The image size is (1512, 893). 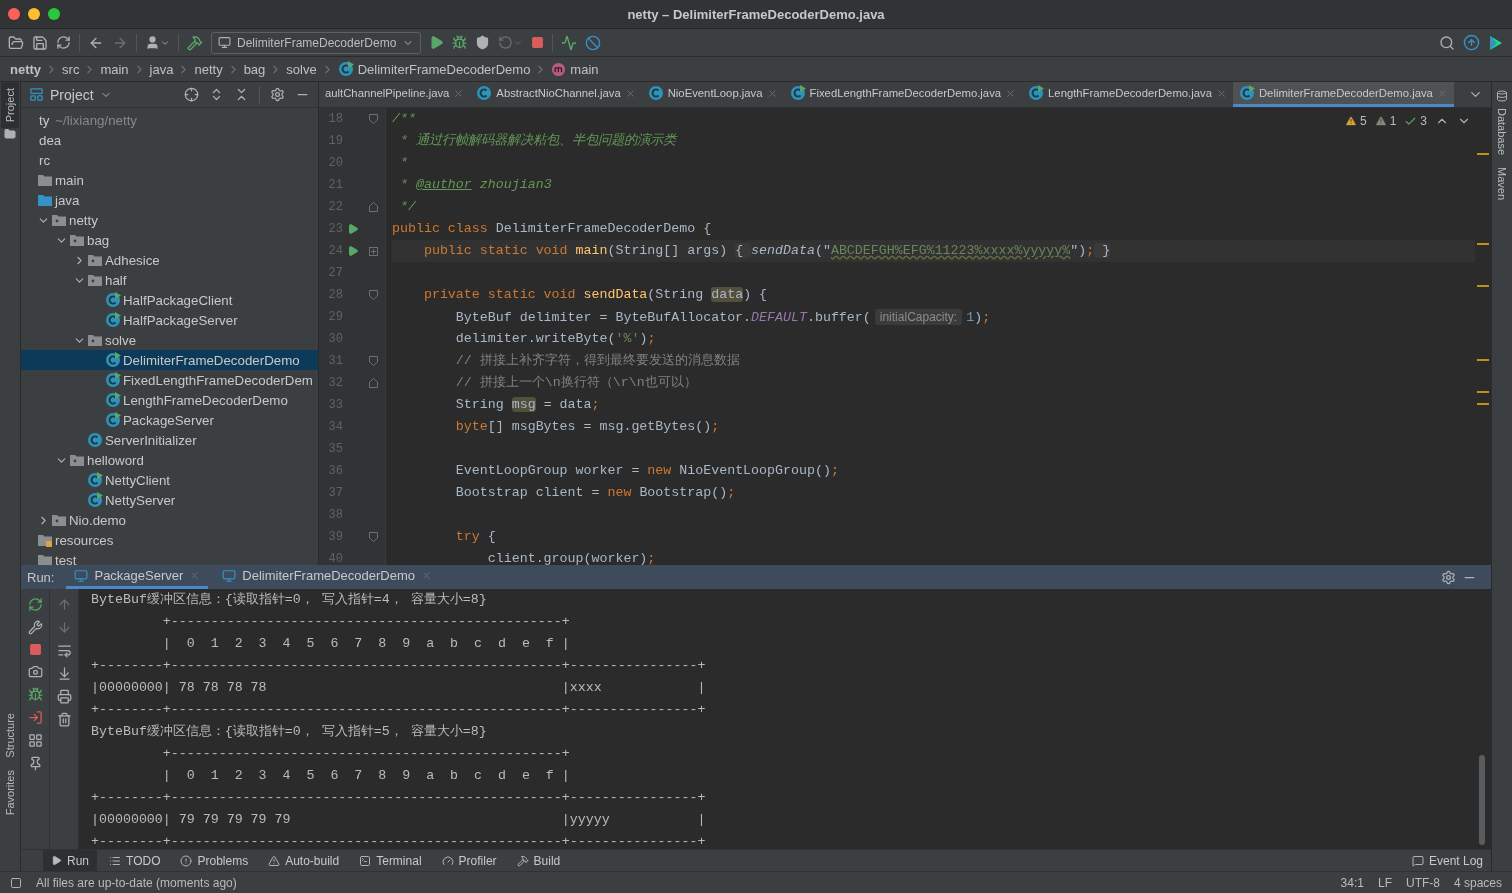 I want to click on debug-icon, so click(x=460, y=42).